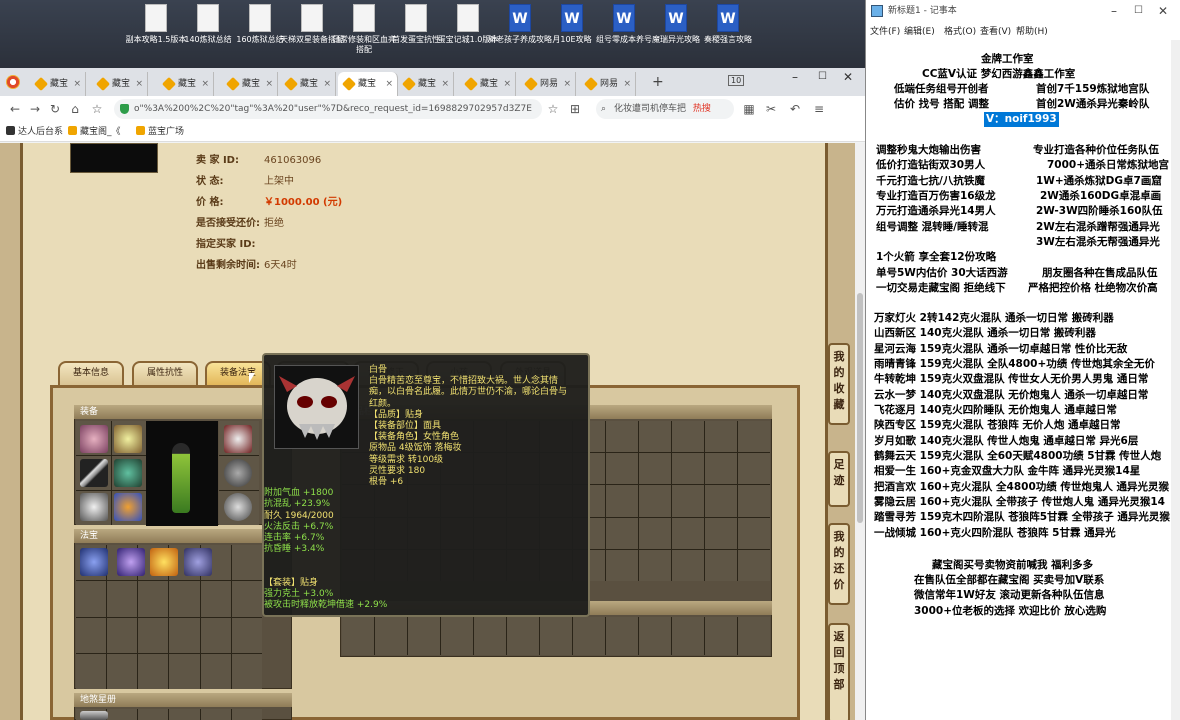  I want to click on notepad-line: 专业打造百万伤害16级龙, so click(936, 196).